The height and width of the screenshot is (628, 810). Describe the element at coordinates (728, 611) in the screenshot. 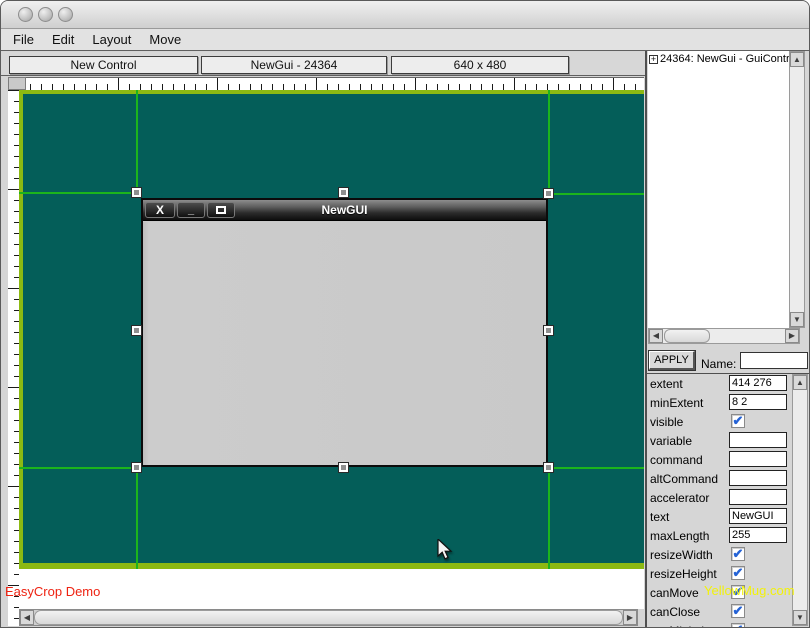

I see `property-row: canClose ✔` at that location.